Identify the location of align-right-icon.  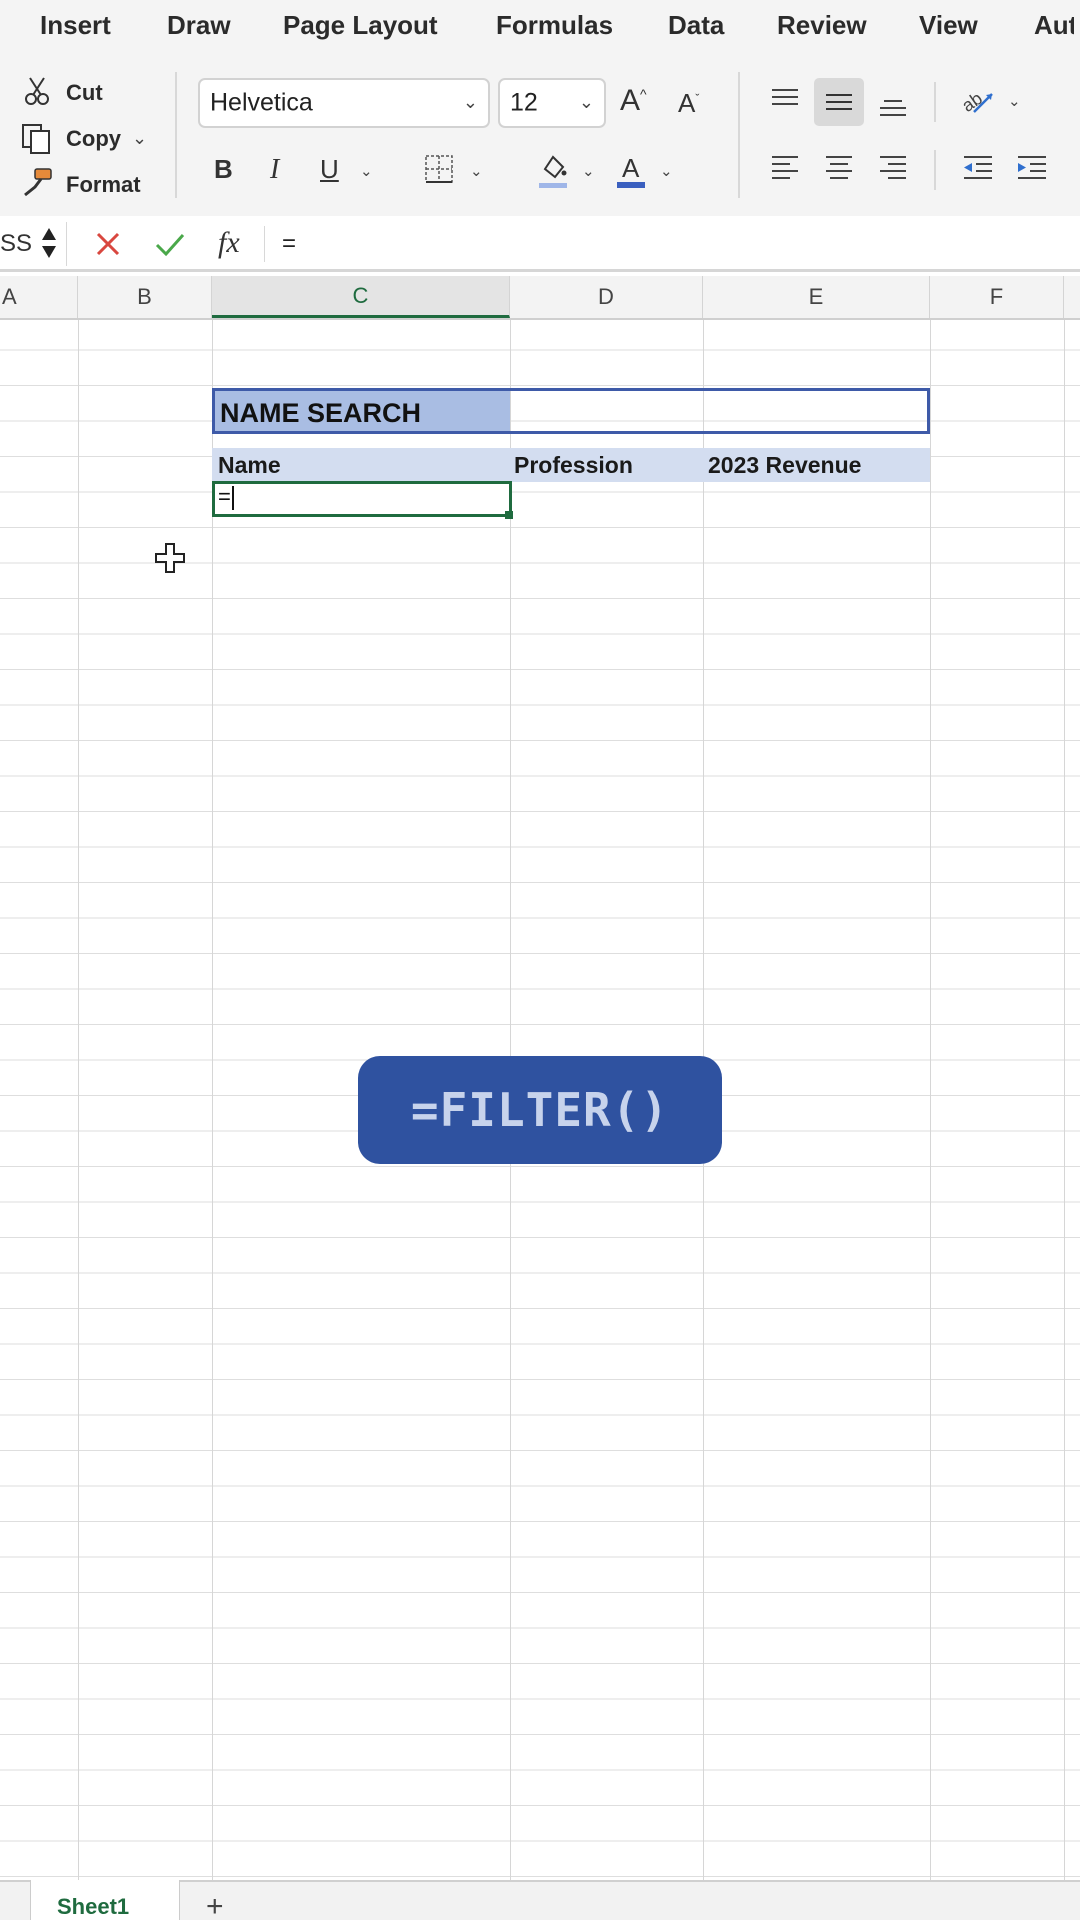
(893, 167).